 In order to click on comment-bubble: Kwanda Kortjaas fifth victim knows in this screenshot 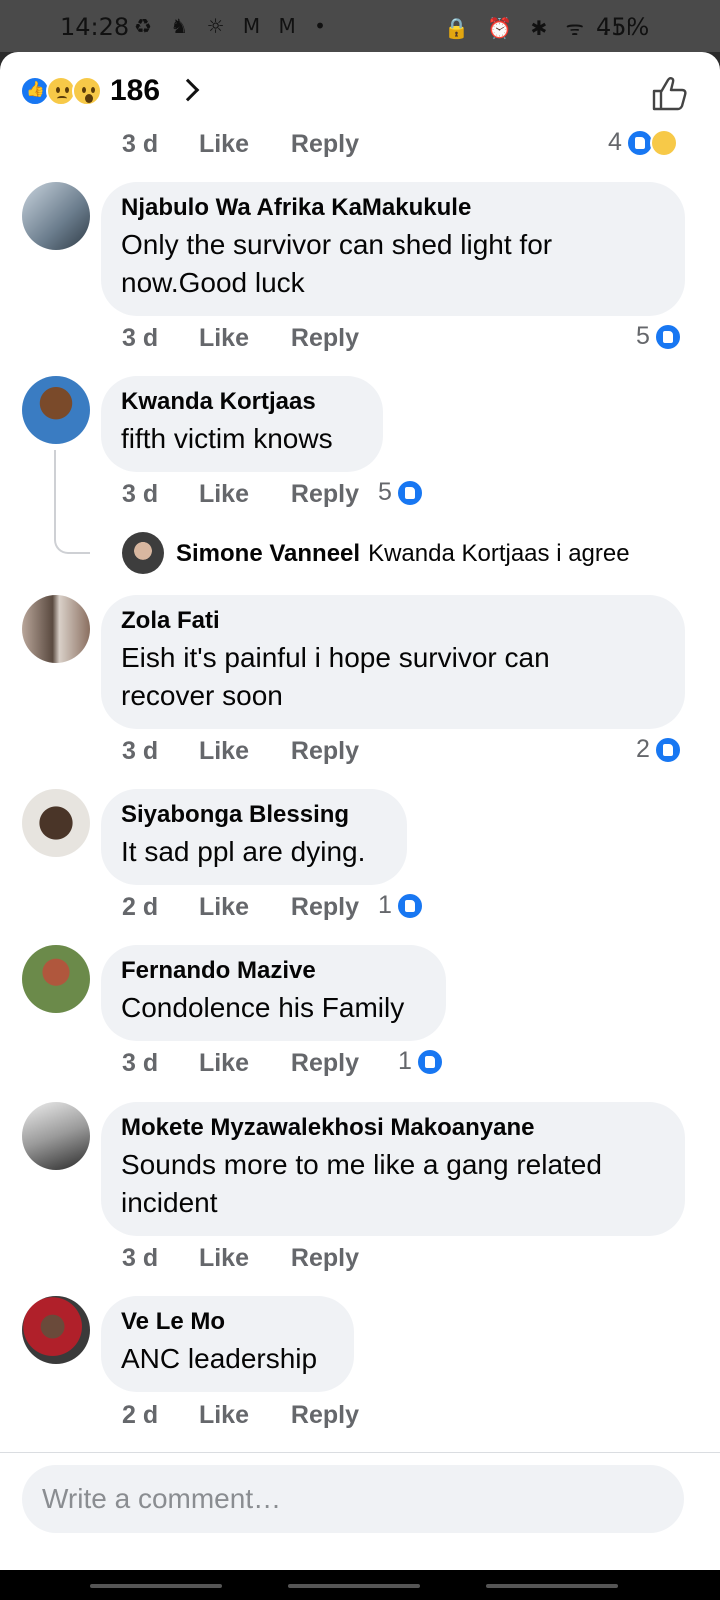, I will do `click(242, 424)`.